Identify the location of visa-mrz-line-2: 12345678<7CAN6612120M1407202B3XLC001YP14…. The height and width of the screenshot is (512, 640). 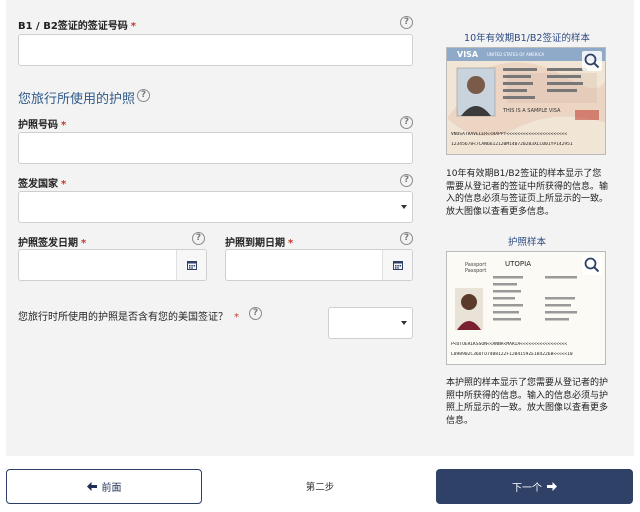
(512, 144).